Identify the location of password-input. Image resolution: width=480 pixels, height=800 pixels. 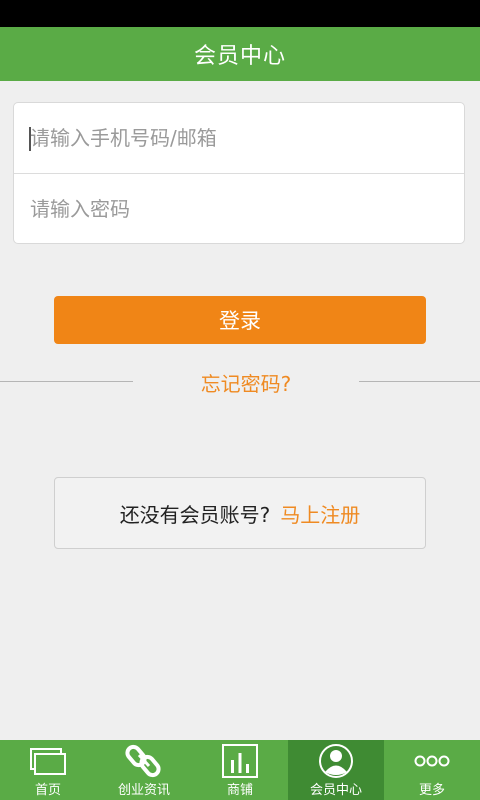
(235, 209).